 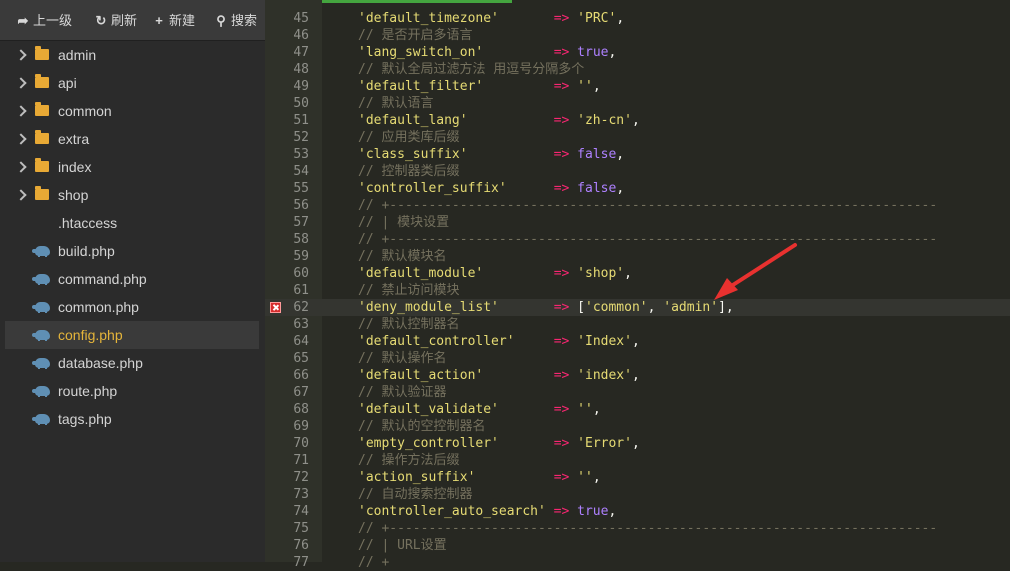 I want to click on new-button: + 新建, so click(x=173, y=21).